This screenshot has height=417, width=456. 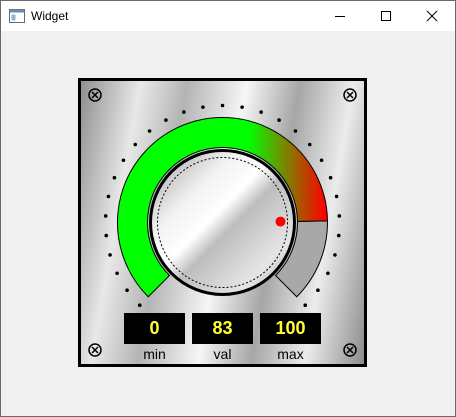 I want to click on close-button, so click(x=432, y=16).